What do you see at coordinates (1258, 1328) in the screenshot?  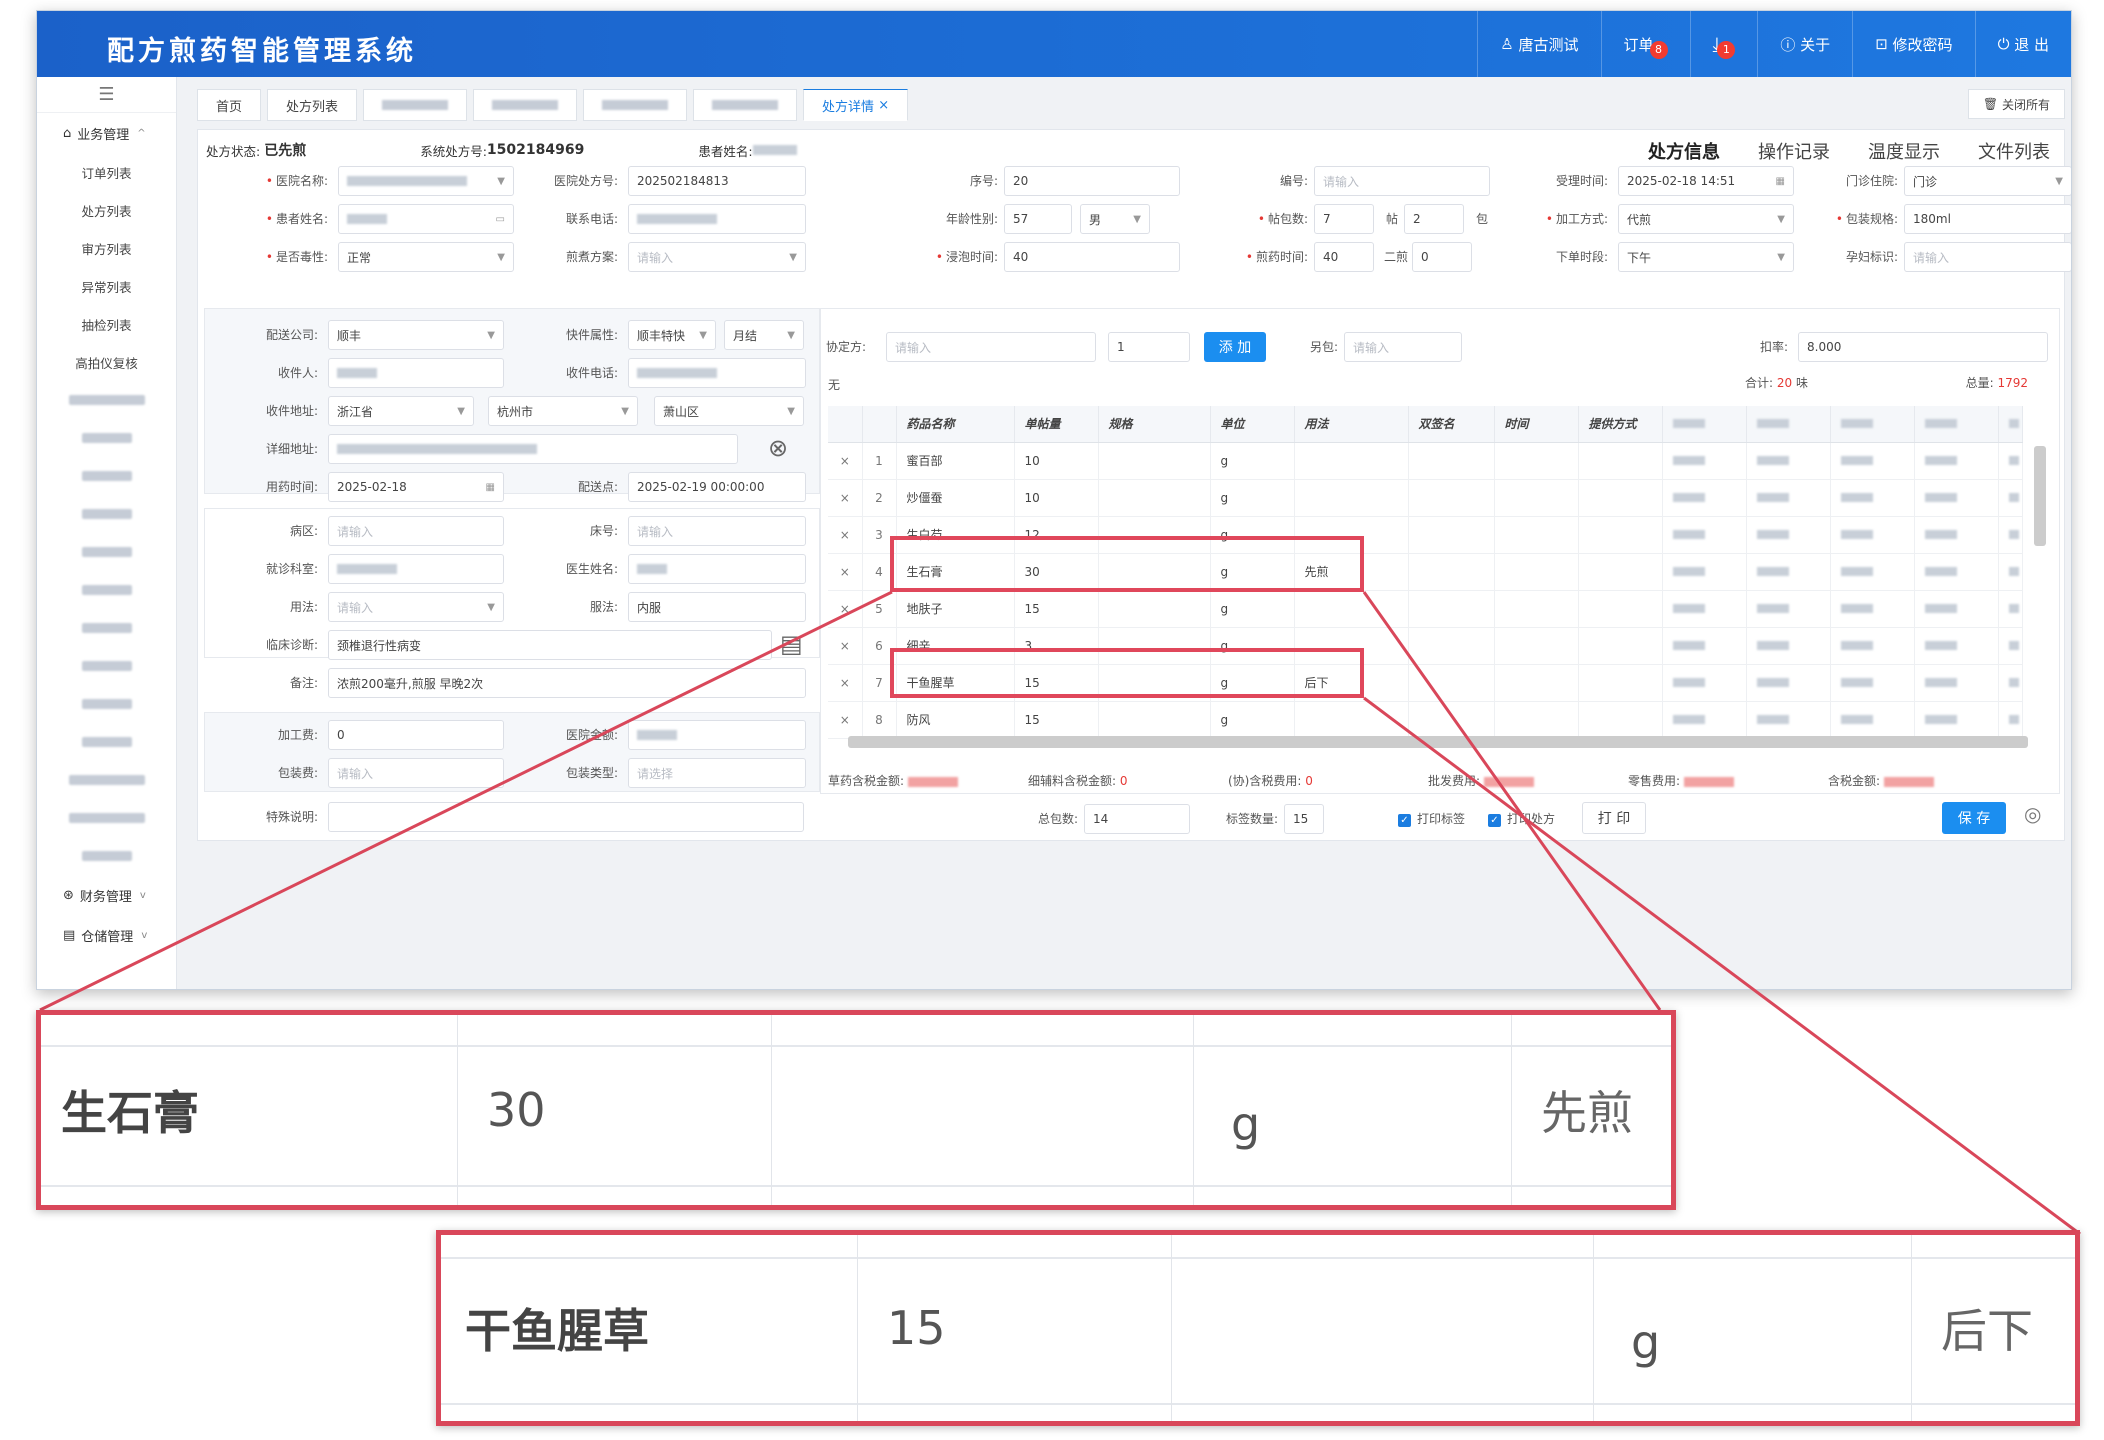 I see `zoom-callout-2: 干鱼腥草 15 g 后下` at bounding box center [1258, 1328].